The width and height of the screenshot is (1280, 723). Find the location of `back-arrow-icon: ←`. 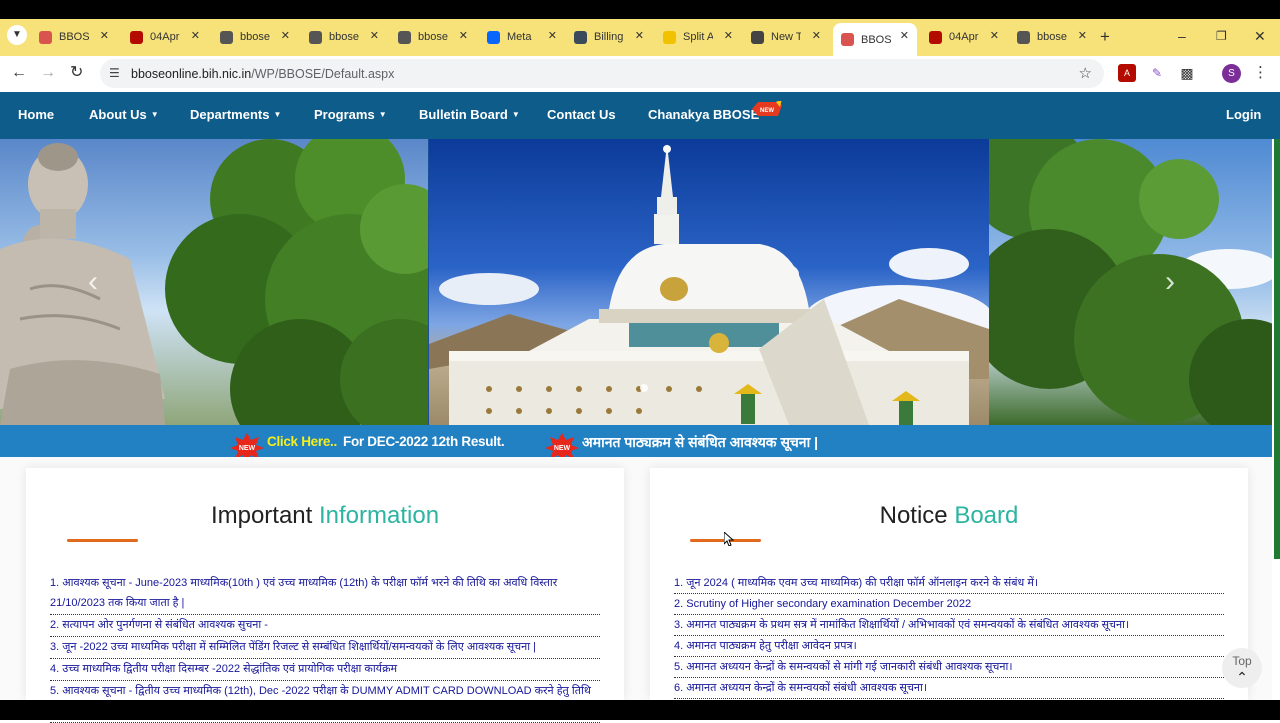

back-arrow-icon: ← is located at coordinates (19, 73).